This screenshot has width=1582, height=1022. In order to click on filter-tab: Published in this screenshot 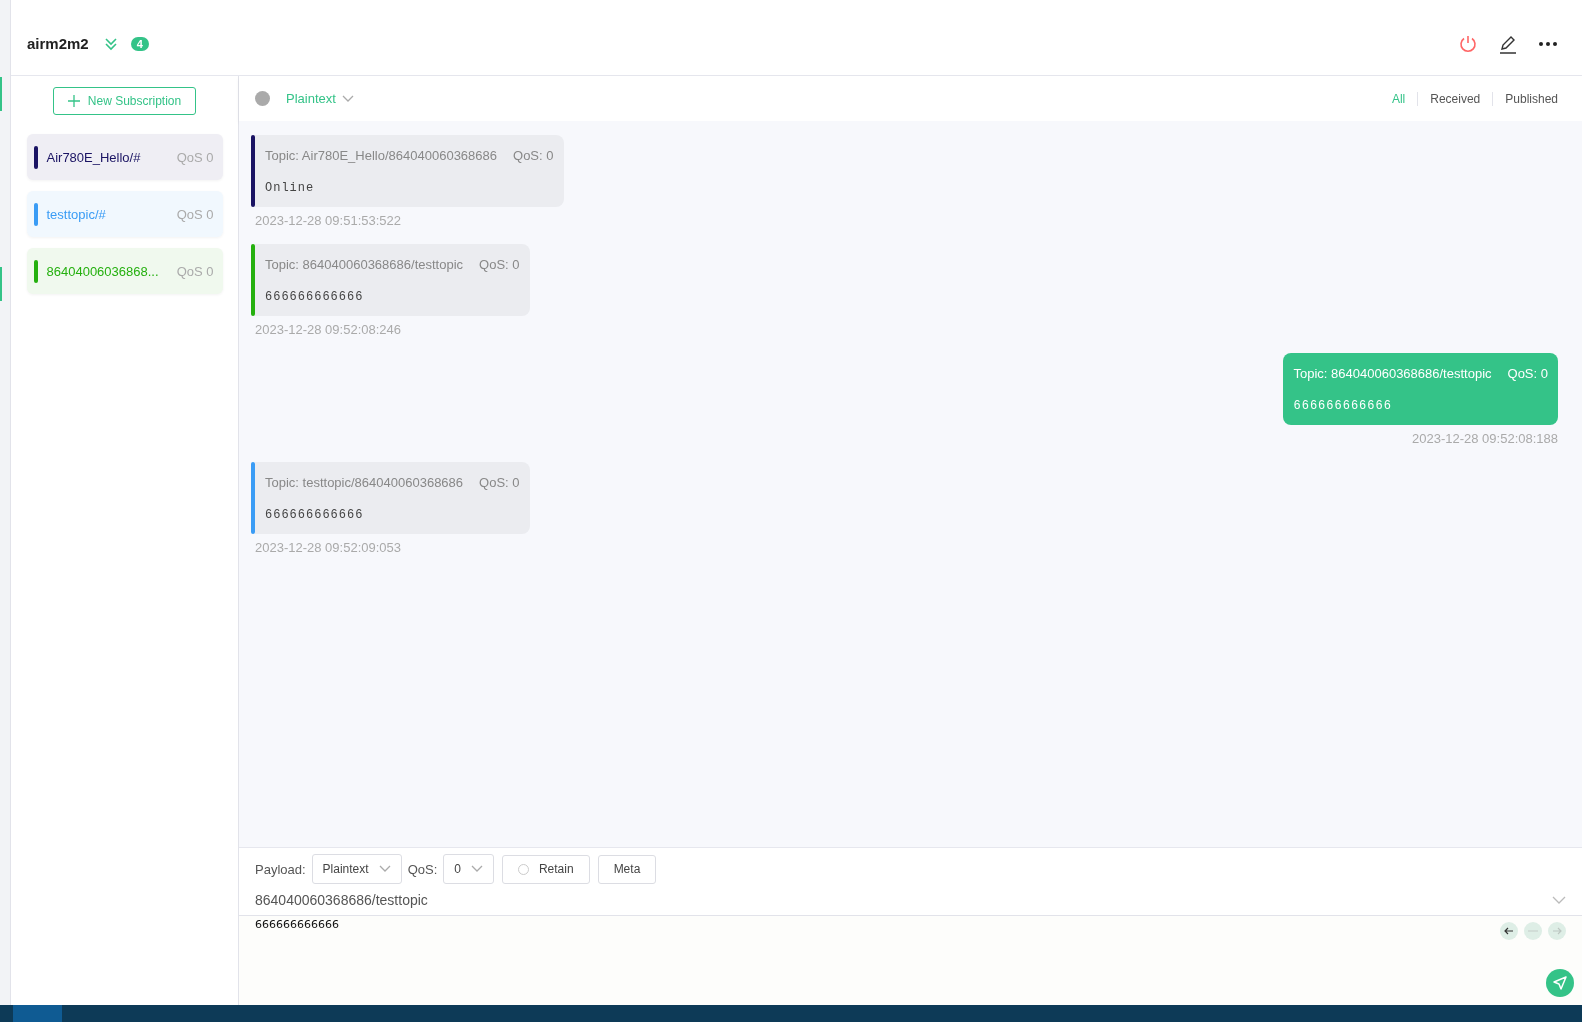, I will do `click(1525, 98)`.